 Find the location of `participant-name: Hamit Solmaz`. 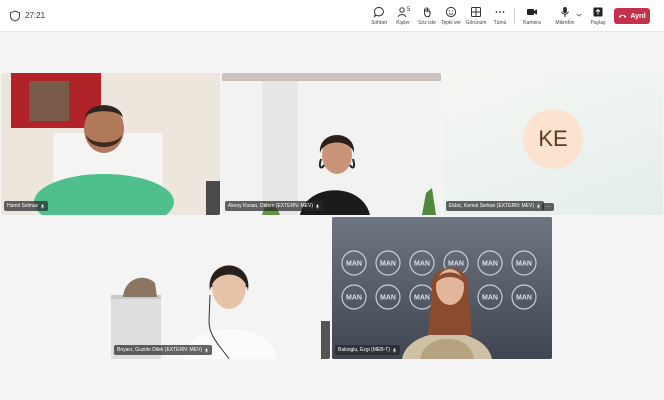

participant-name: Hamit Solmaz is located at coordinates (23, 206).